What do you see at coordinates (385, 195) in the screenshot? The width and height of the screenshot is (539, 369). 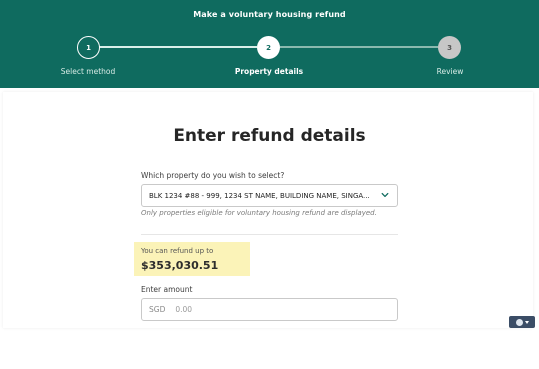 I see `chevron-down-icon` at bounding box center [385, 195].